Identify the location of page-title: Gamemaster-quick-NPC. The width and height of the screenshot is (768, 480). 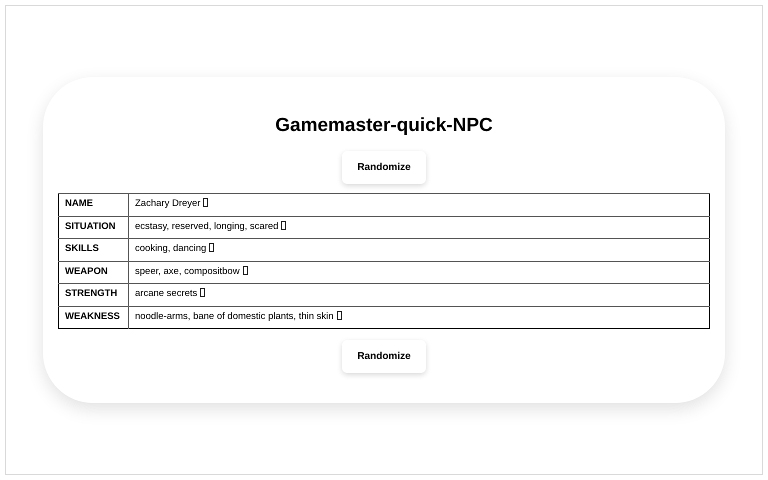
(384, 126).